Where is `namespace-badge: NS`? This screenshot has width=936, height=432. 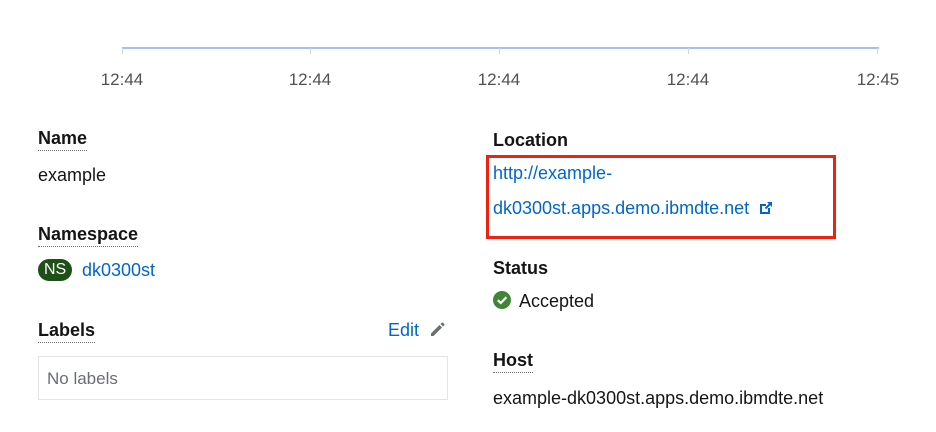
namespace-badge: NS is located at coordinates (55, 270).